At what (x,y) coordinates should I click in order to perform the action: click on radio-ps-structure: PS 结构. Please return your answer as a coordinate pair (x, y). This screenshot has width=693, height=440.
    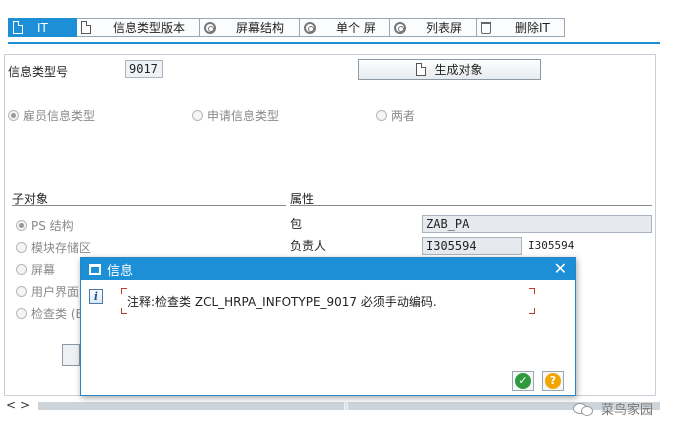
    Looking at the image, I should click on (45, 225).